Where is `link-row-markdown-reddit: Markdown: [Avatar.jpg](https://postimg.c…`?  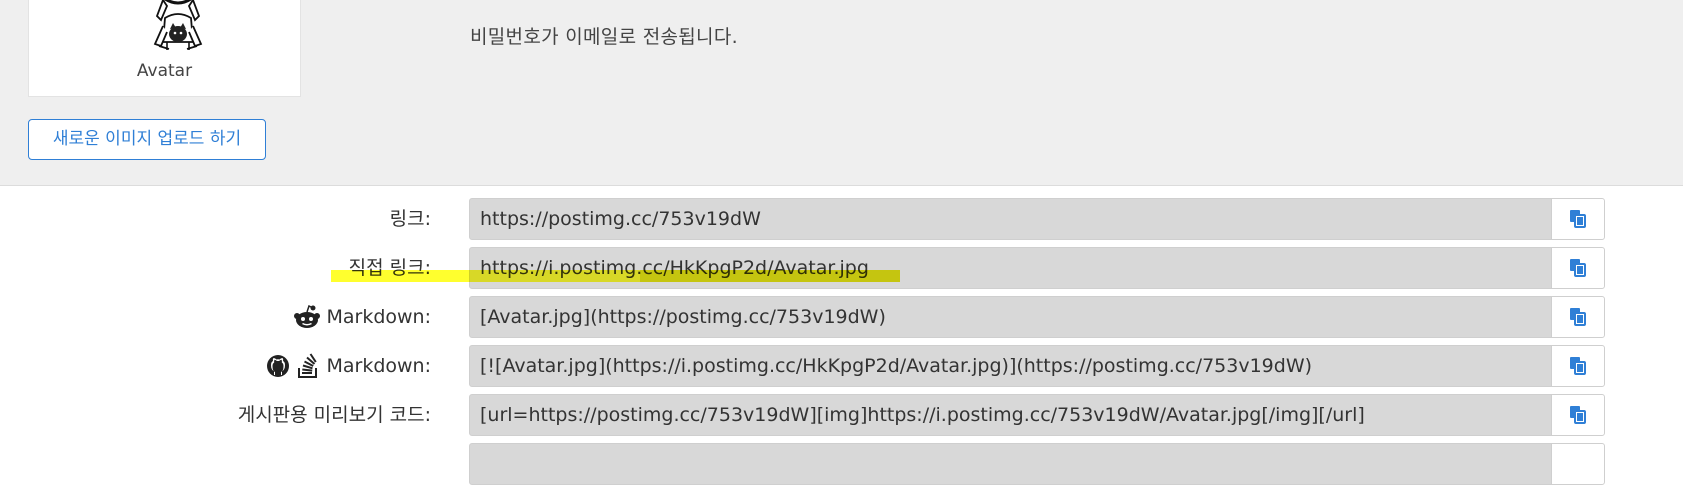
link-row-markdown-reddit: Markdown: [Avatar.jpg](https://postimg.c… is located at coordinates (841, 317).